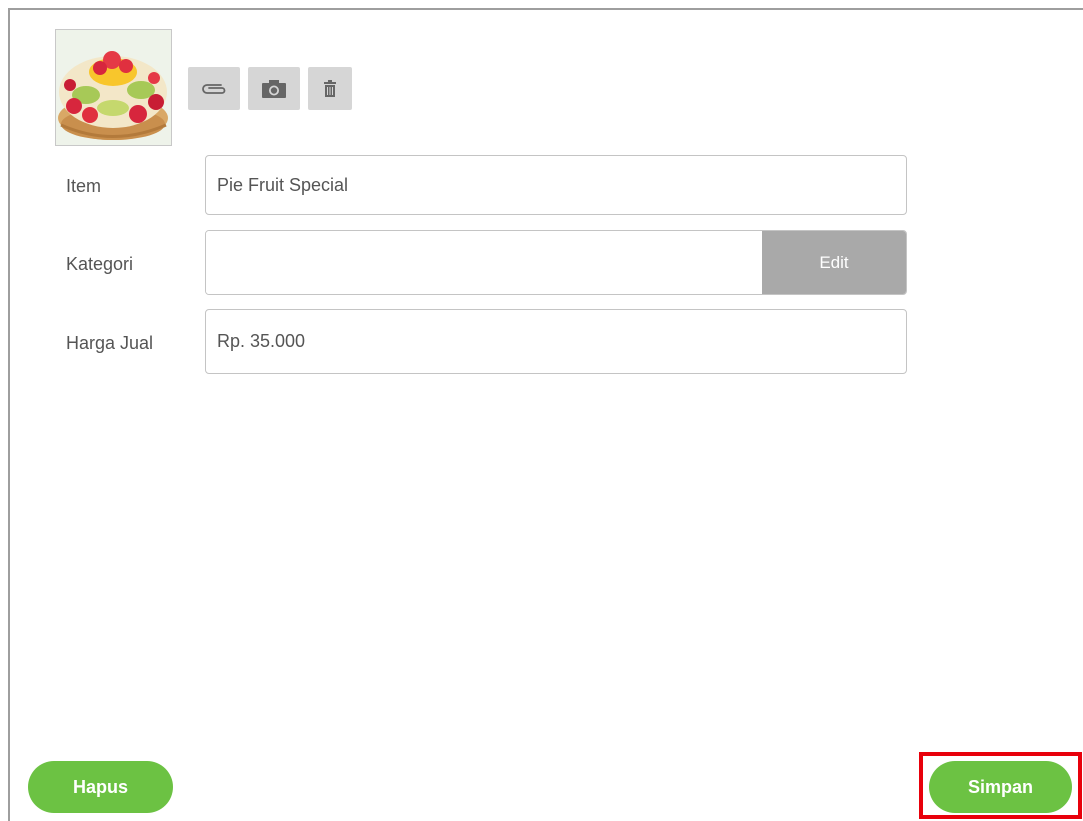 The width and height of the screenshot is (1083, 821). I want to click on delete-button: Hapus, so click(100, 787).